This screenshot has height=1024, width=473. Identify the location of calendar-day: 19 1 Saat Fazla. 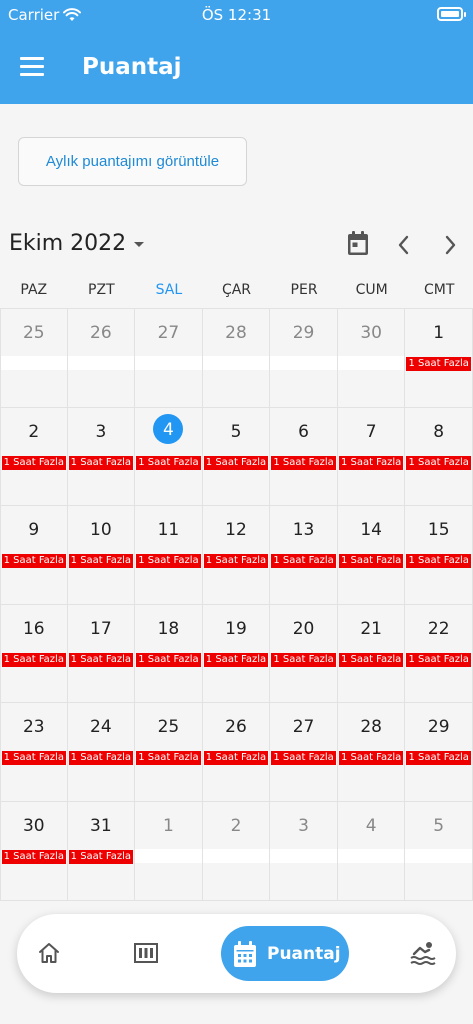
(236, 654).